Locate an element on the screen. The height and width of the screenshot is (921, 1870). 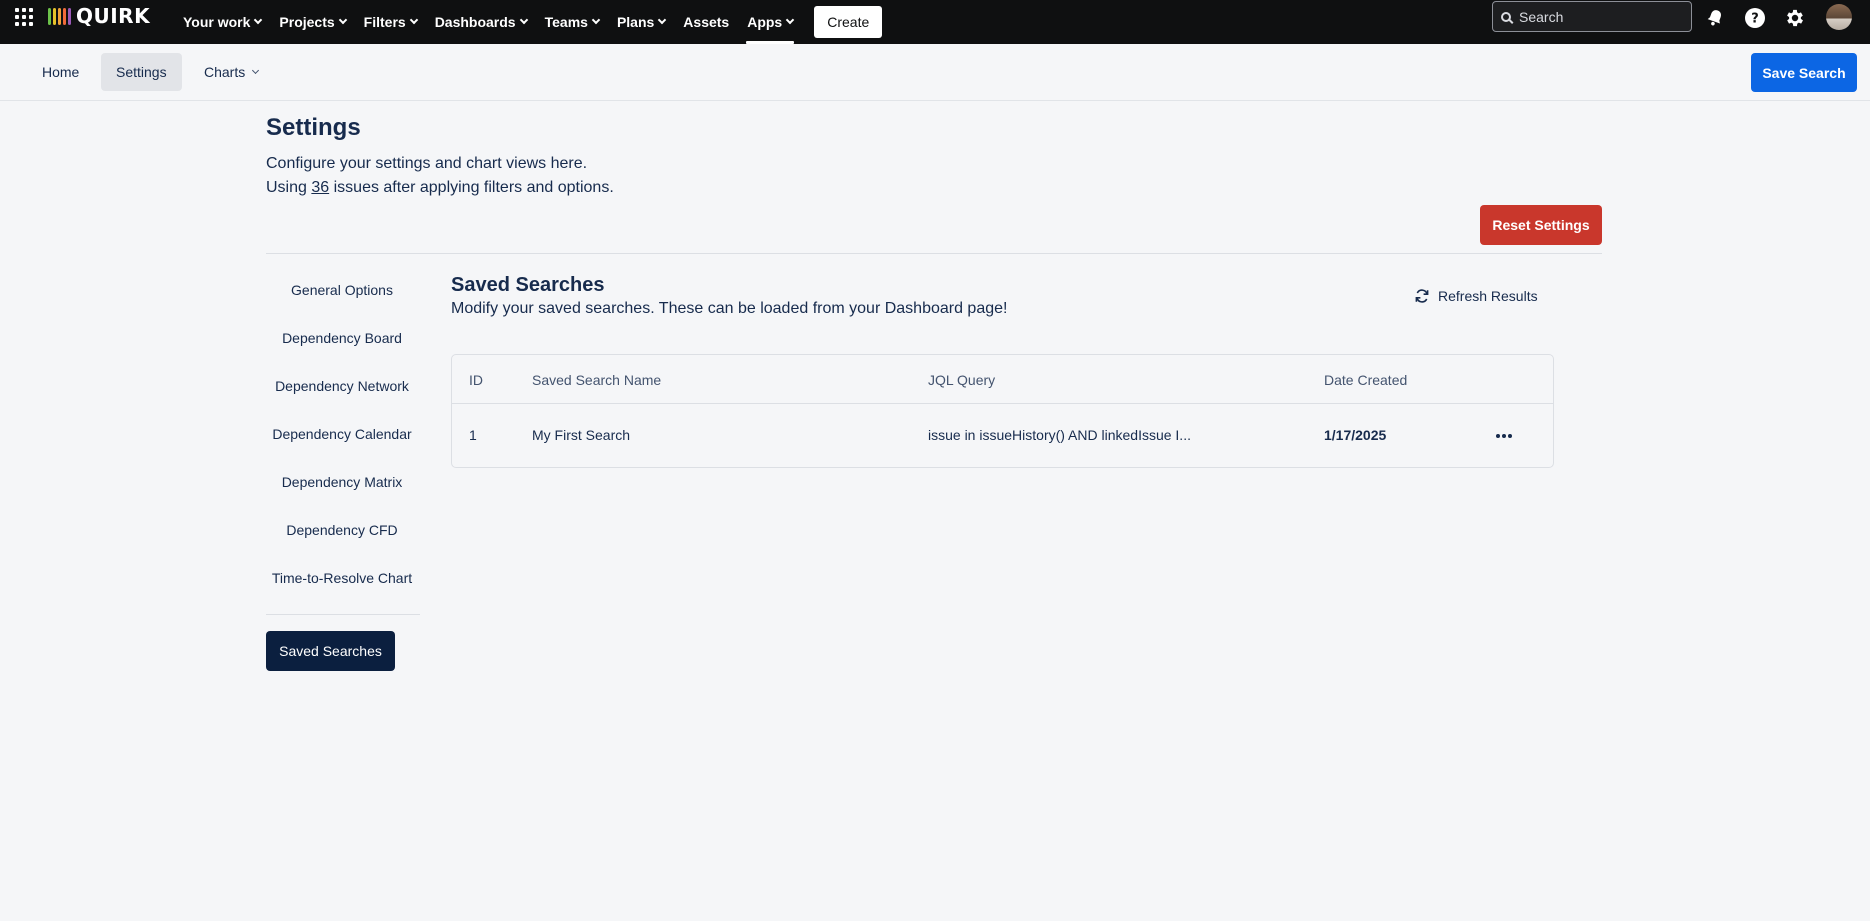
tab-settings: Settings is located at coordinates (141, 72).